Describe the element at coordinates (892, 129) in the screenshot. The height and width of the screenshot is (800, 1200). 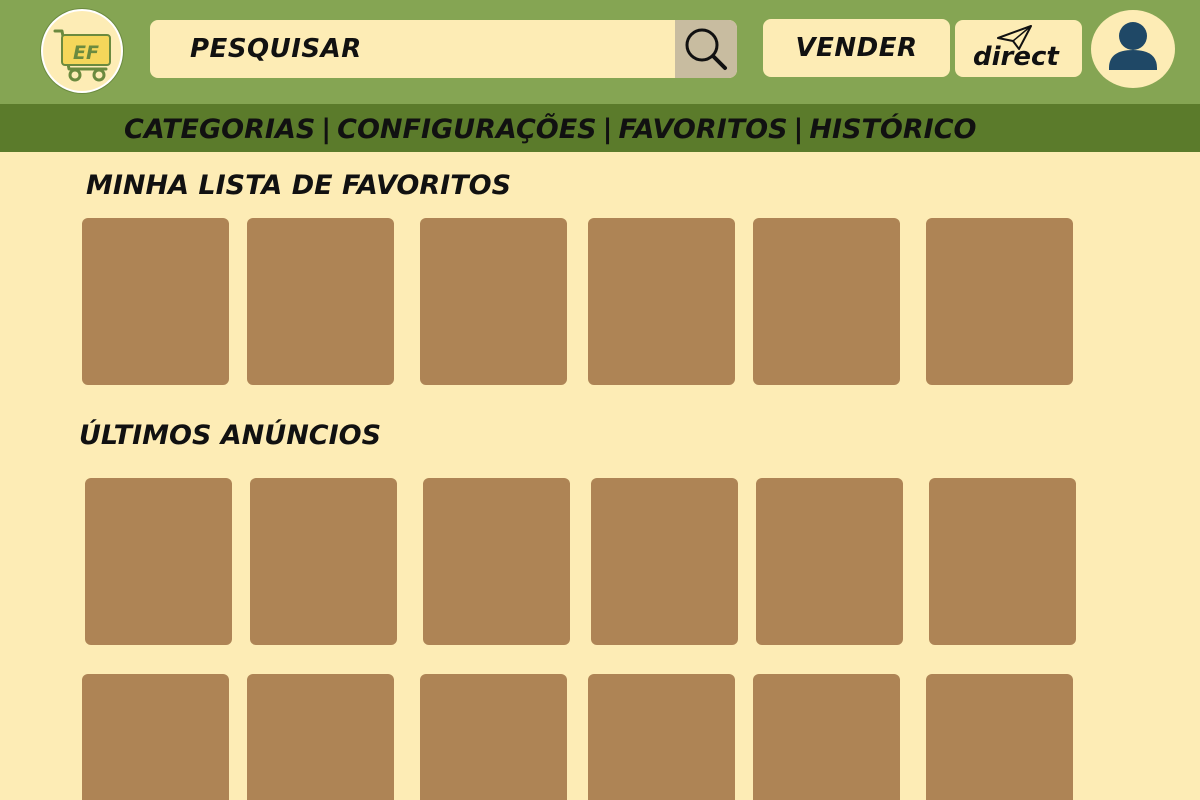
I see `nav-historico: HISTÓRICO` at that location.